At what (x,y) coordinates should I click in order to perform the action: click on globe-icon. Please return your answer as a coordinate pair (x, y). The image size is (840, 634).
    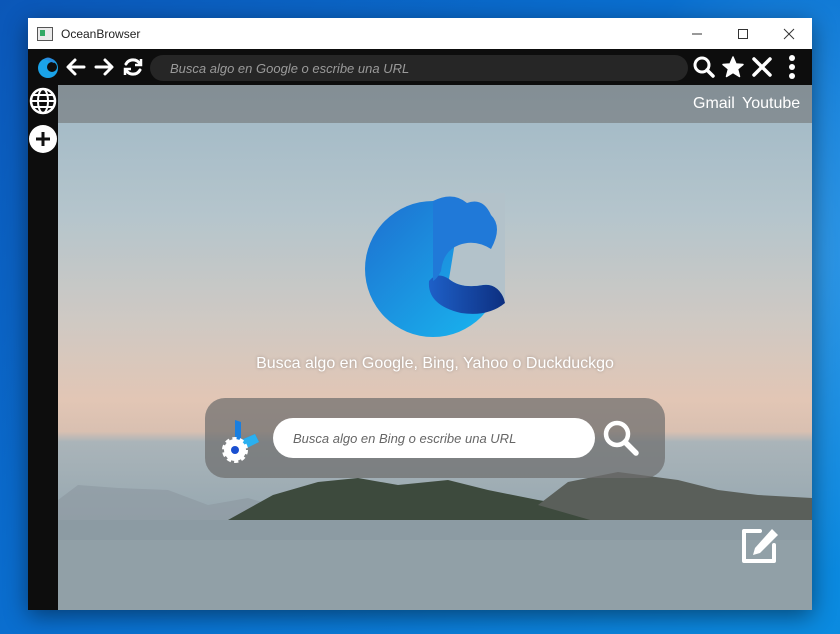
    Looking at the image, I should click on (43, 101).